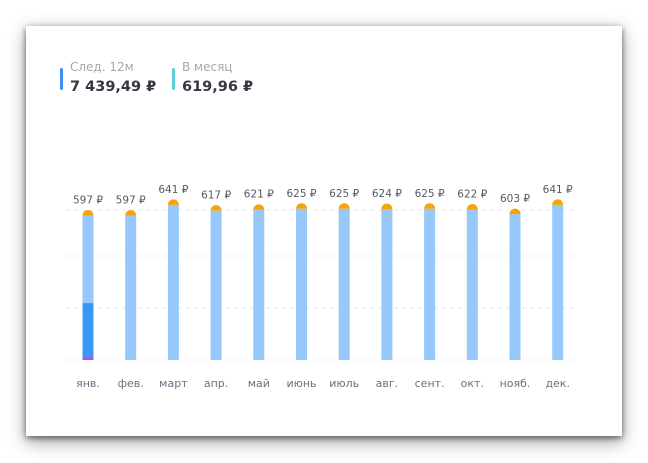 This screenshot has height=463, width=648. What do you see at coordinates (515, 383) in the screenshot?
I see `category-label-нояб.: нояб.` at bounding box center [515, 383].